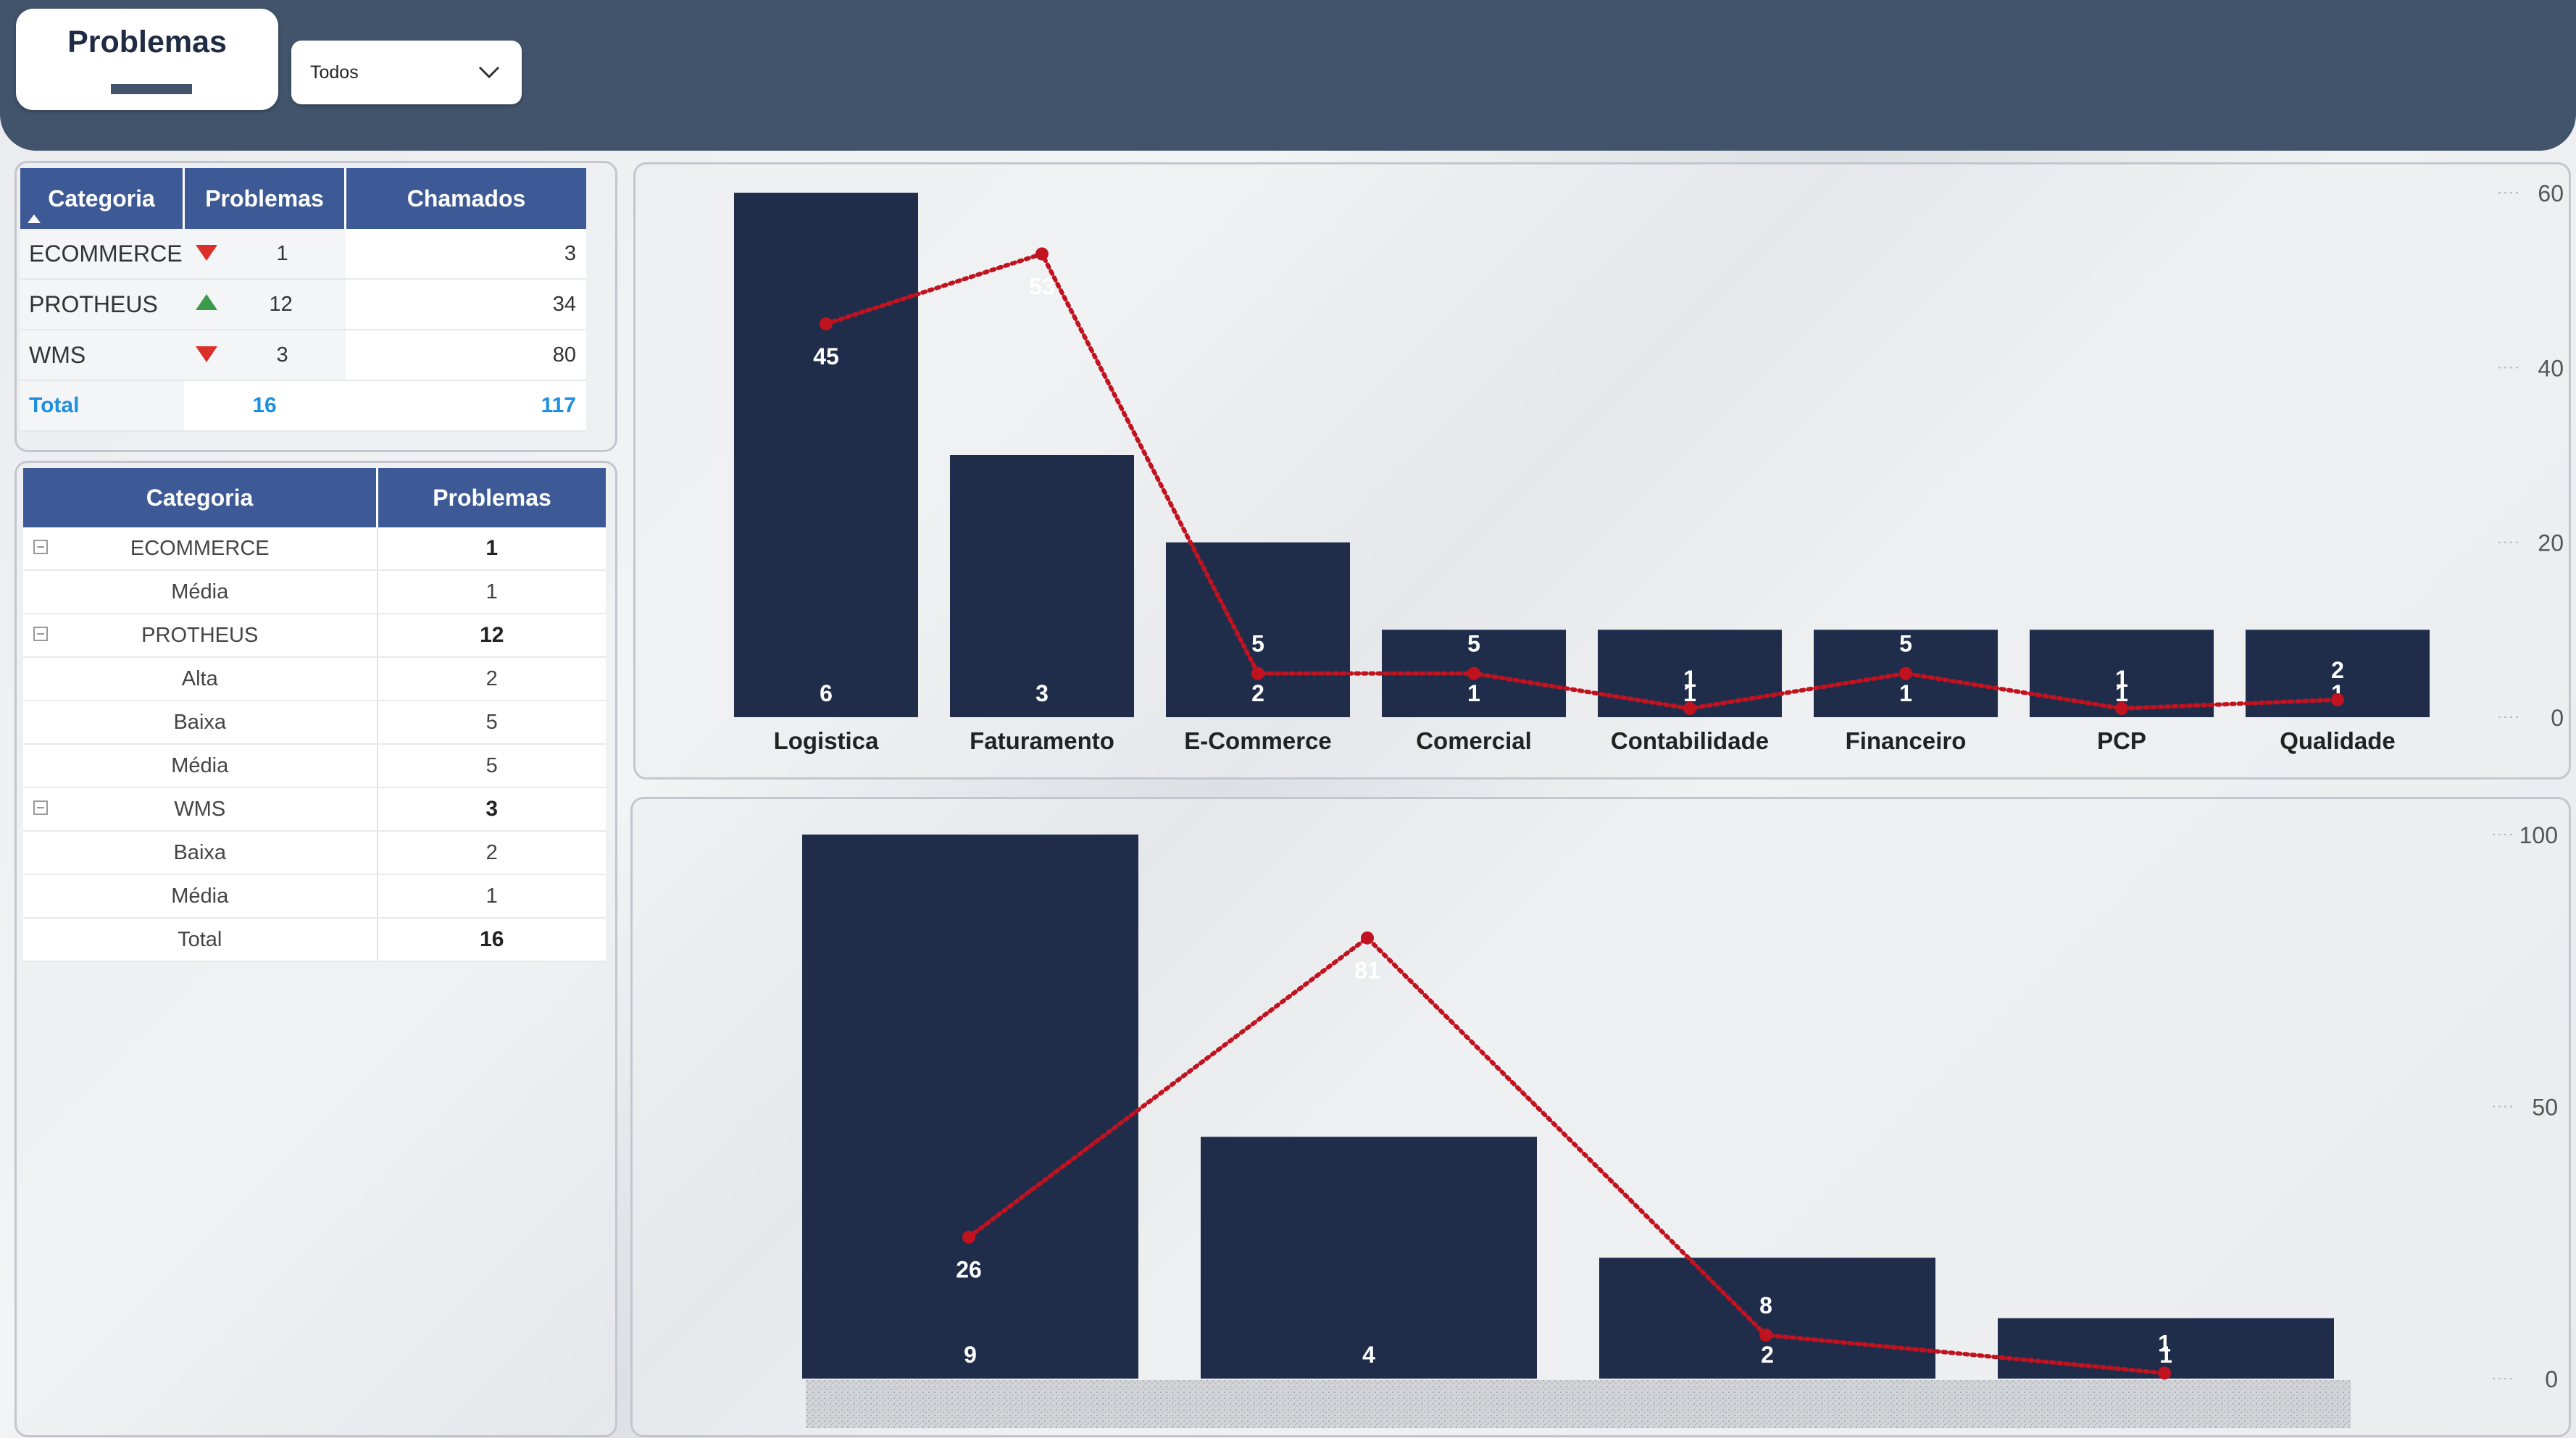  What do you see at coordinates (1474, 741) in the screenshot?
I see `x-axis-category-label: Comercial` at bounding box center [1474, 741].